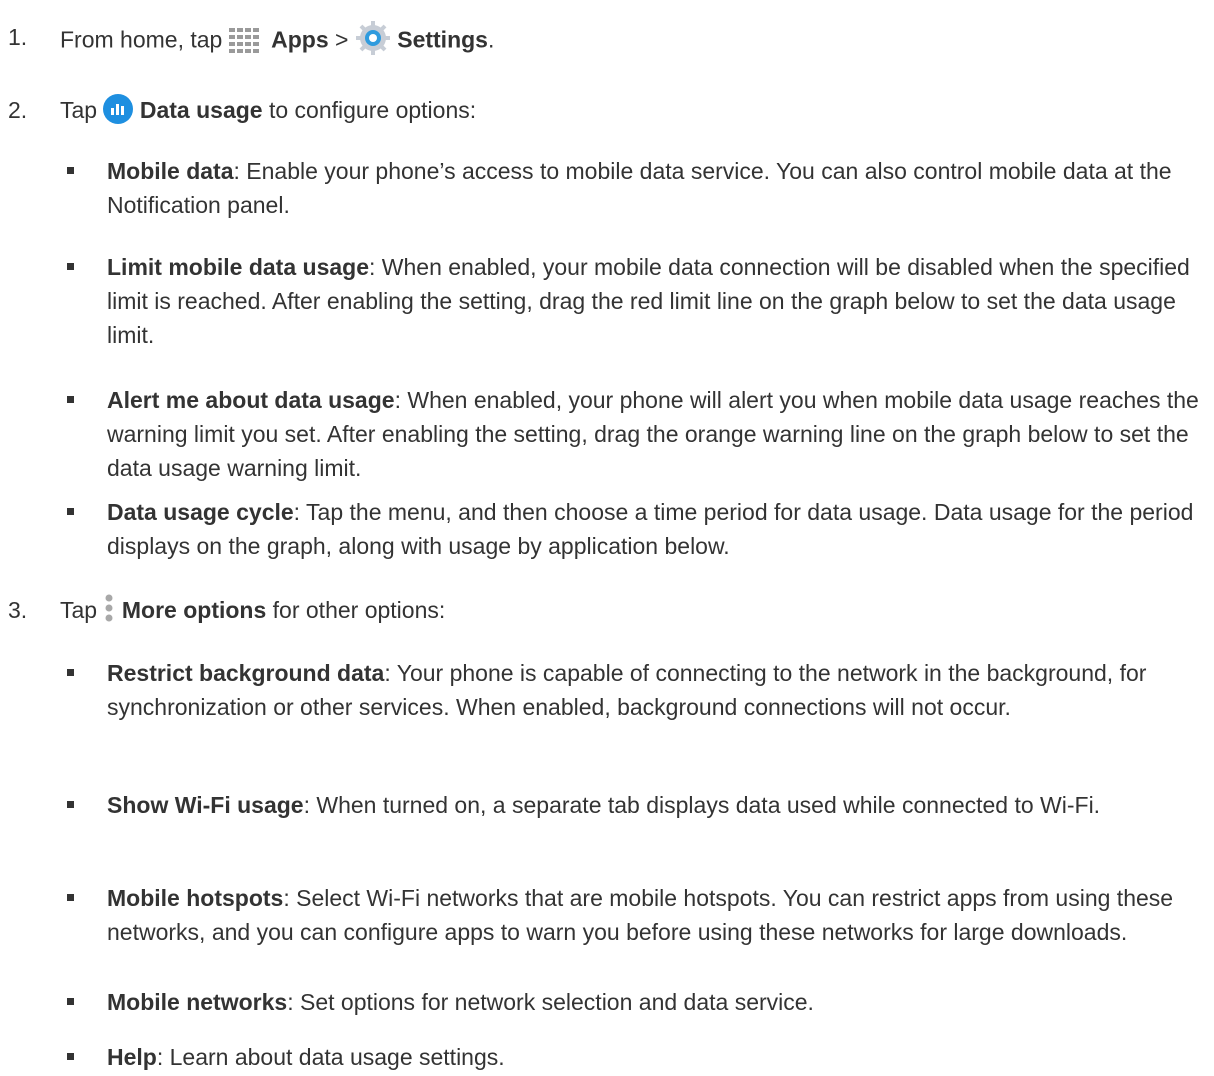 The image size is (1214, 1076). What do you see at coordinates (251, 400) in the screenshot?
I see `option-label: Alert me about data usage` at bounding box center [251, 400].